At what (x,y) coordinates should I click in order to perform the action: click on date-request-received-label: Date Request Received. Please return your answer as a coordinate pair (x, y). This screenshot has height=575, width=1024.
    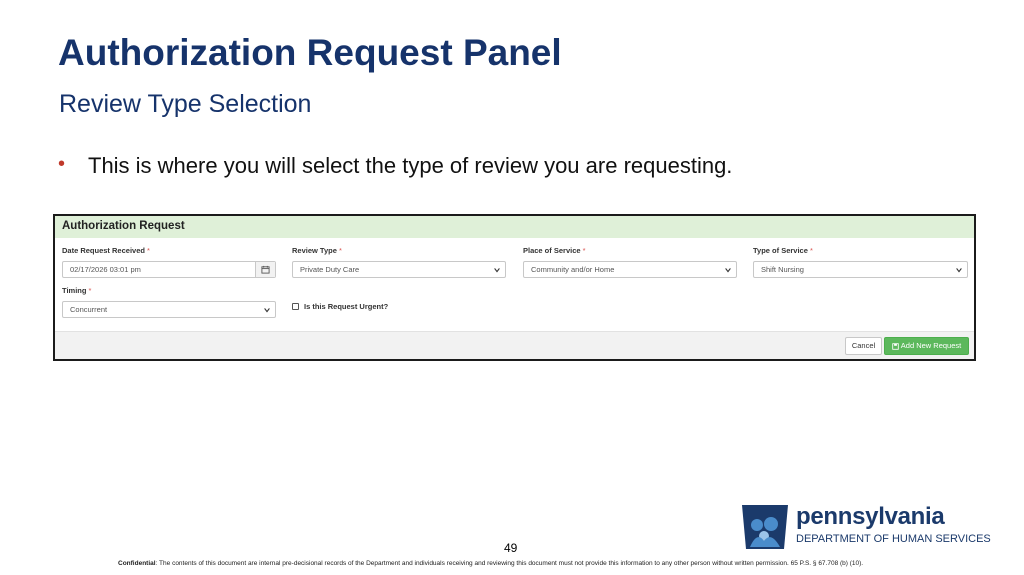
    Looking at the image, I should click on (103, 250).